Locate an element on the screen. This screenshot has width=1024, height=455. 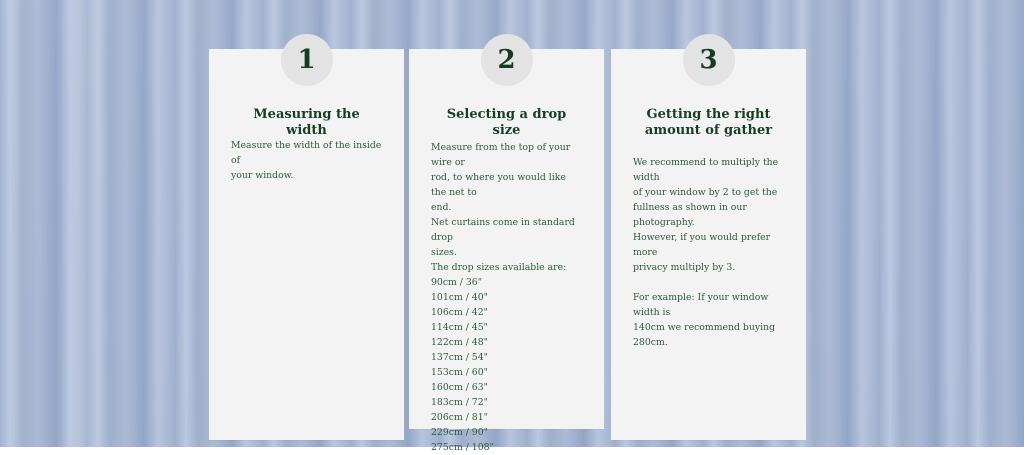
step-body-line: Measure the width of the inside of is located at coordinates (306, 153).